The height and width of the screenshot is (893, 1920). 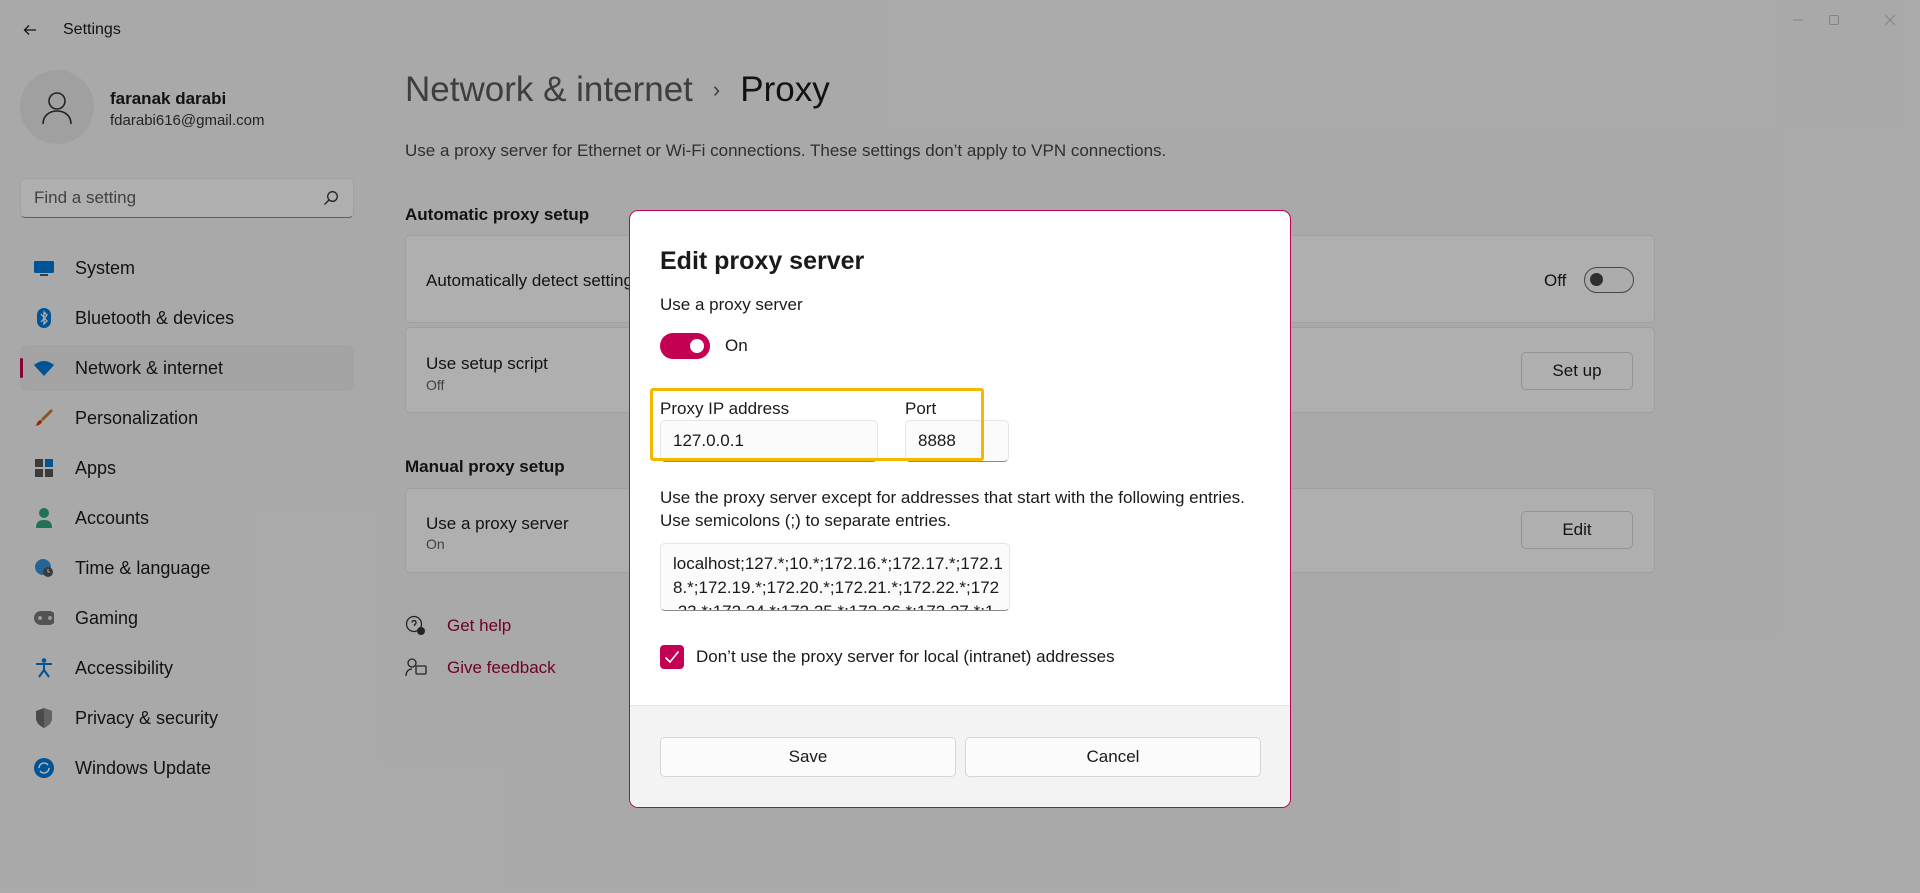 I want to click on checkmark-icon, so click(x=672, y=657).